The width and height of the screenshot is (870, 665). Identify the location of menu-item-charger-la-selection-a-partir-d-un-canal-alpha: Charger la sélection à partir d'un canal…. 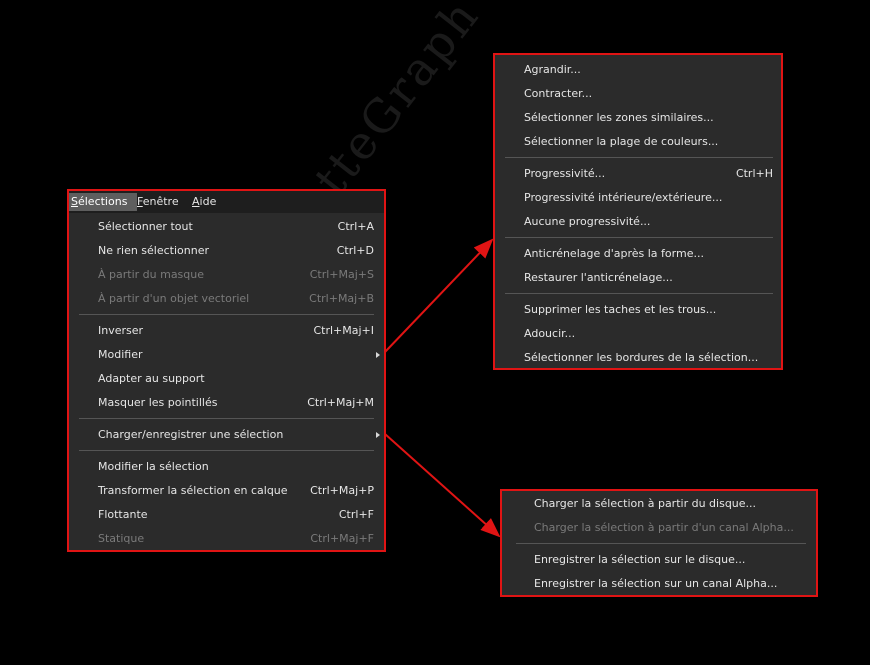
(659, 528).